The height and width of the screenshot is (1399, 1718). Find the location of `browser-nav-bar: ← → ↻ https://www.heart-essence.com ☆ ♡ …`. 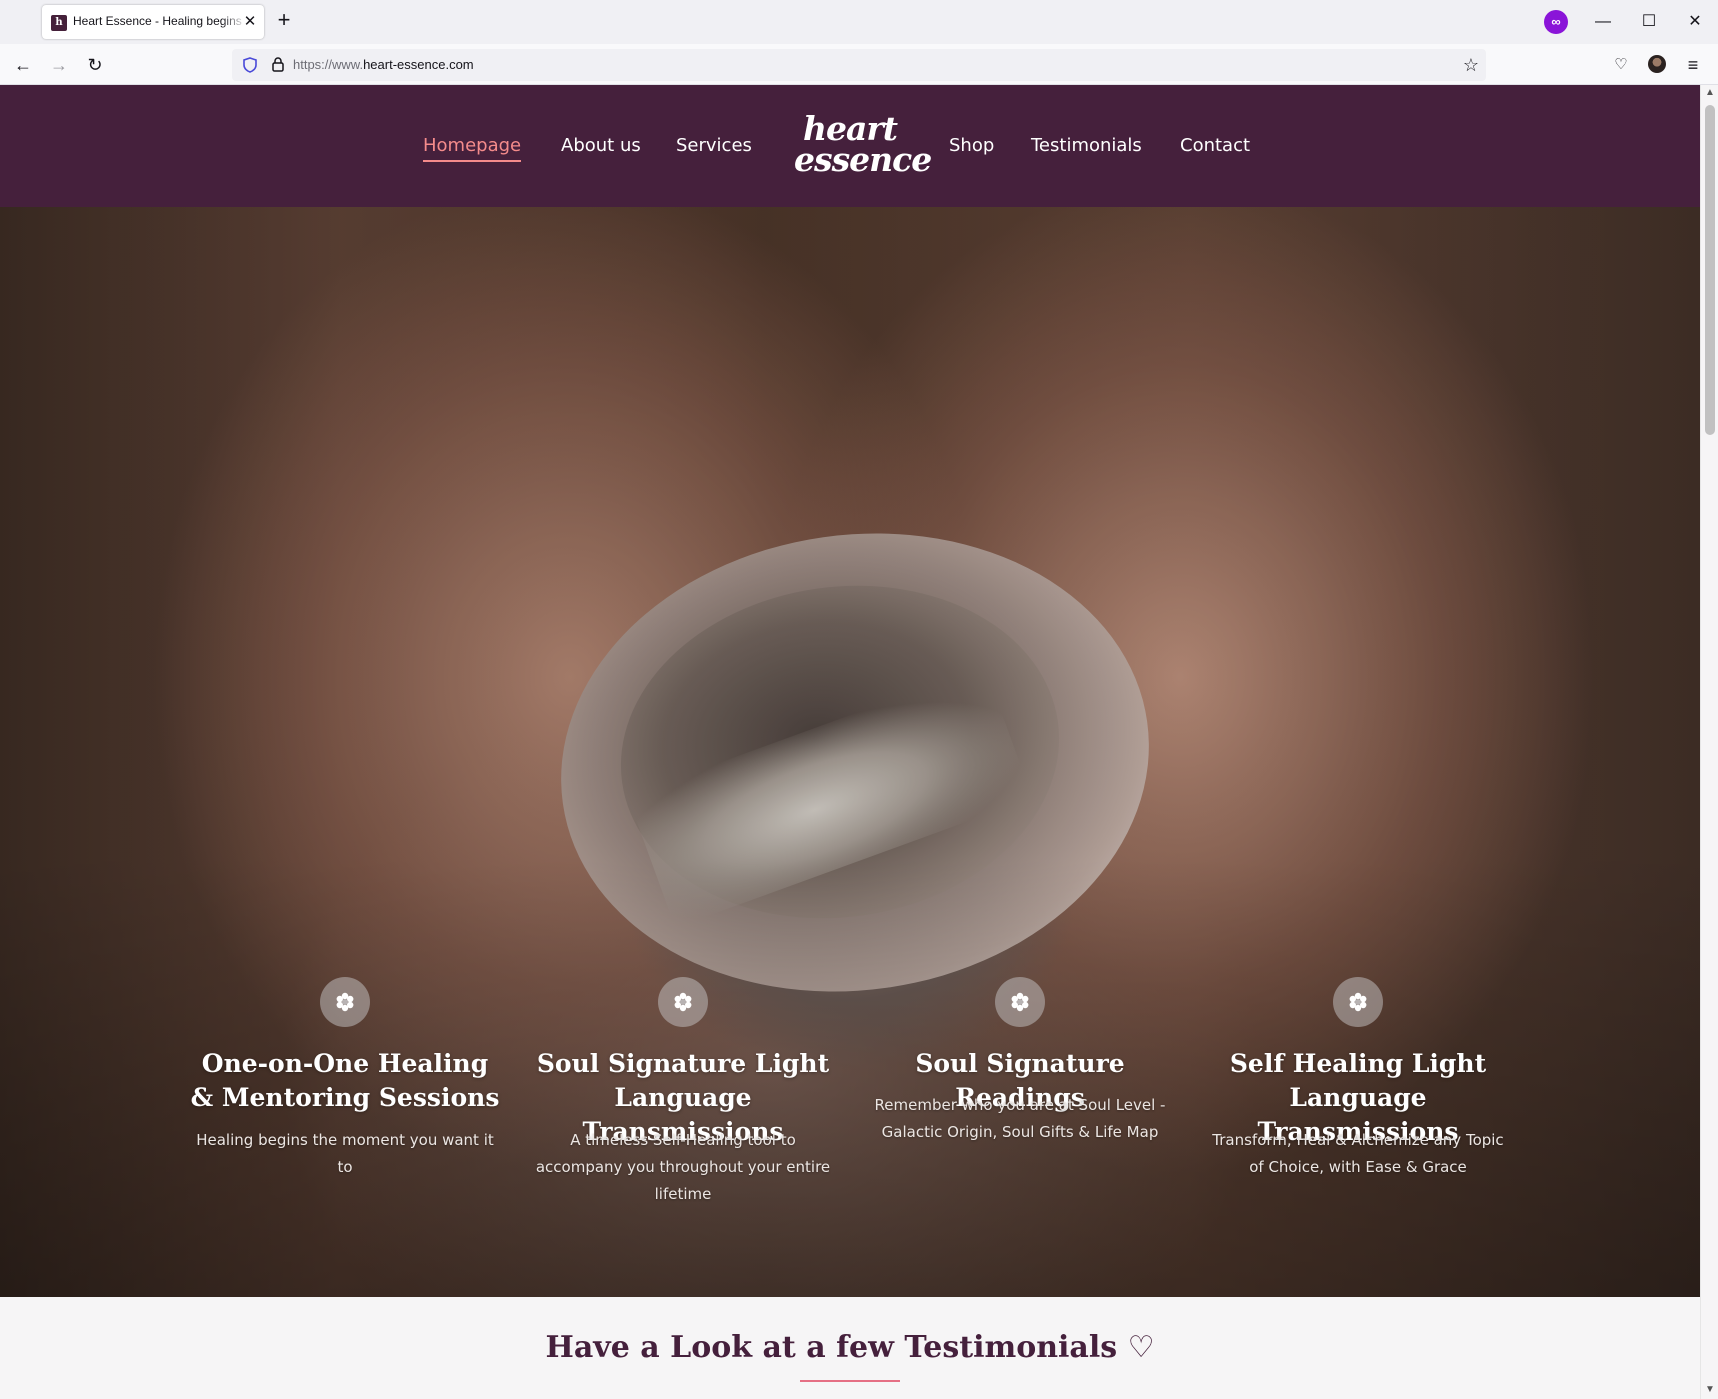

browser-nav-bar: ← → ↻ https://www.heart-essence.com ☆ ♡ … is located at coordinates (859, 64).